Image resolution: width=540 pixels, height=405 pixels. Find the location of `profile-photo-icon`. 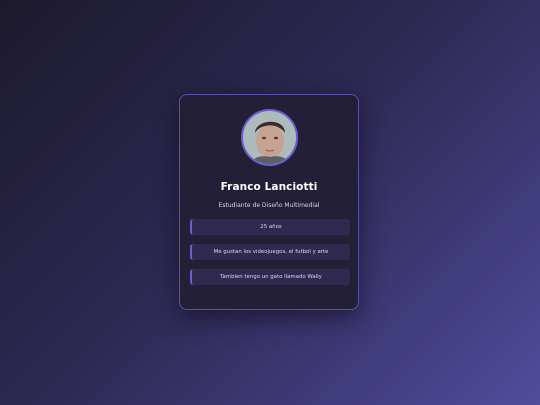

profile-photo-icon is located at coordinates (269, 137).